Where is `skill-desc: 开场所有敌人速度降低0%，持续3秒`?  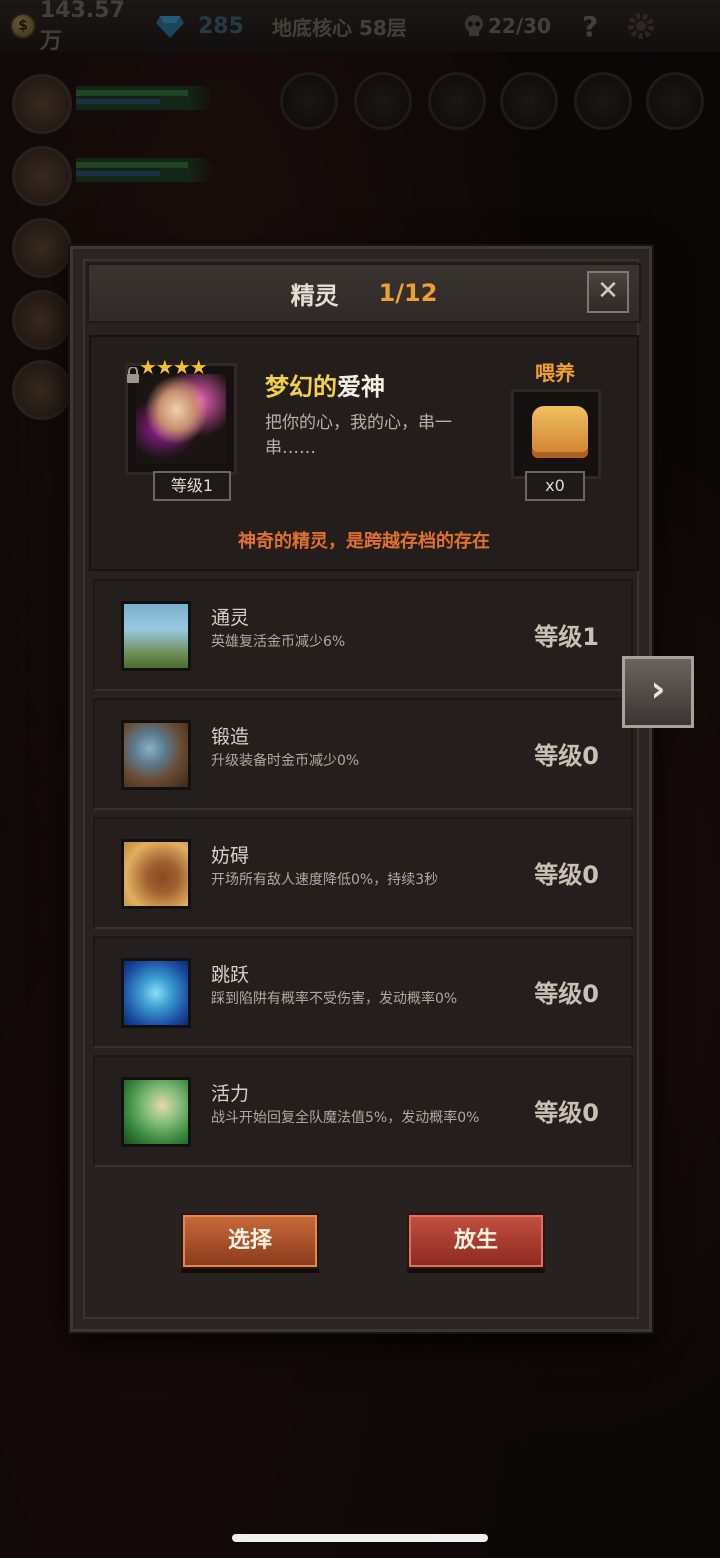
skill-desc: 开场所有敌人速度降低0%，持续3秒 is located at coordinates (325, 880).